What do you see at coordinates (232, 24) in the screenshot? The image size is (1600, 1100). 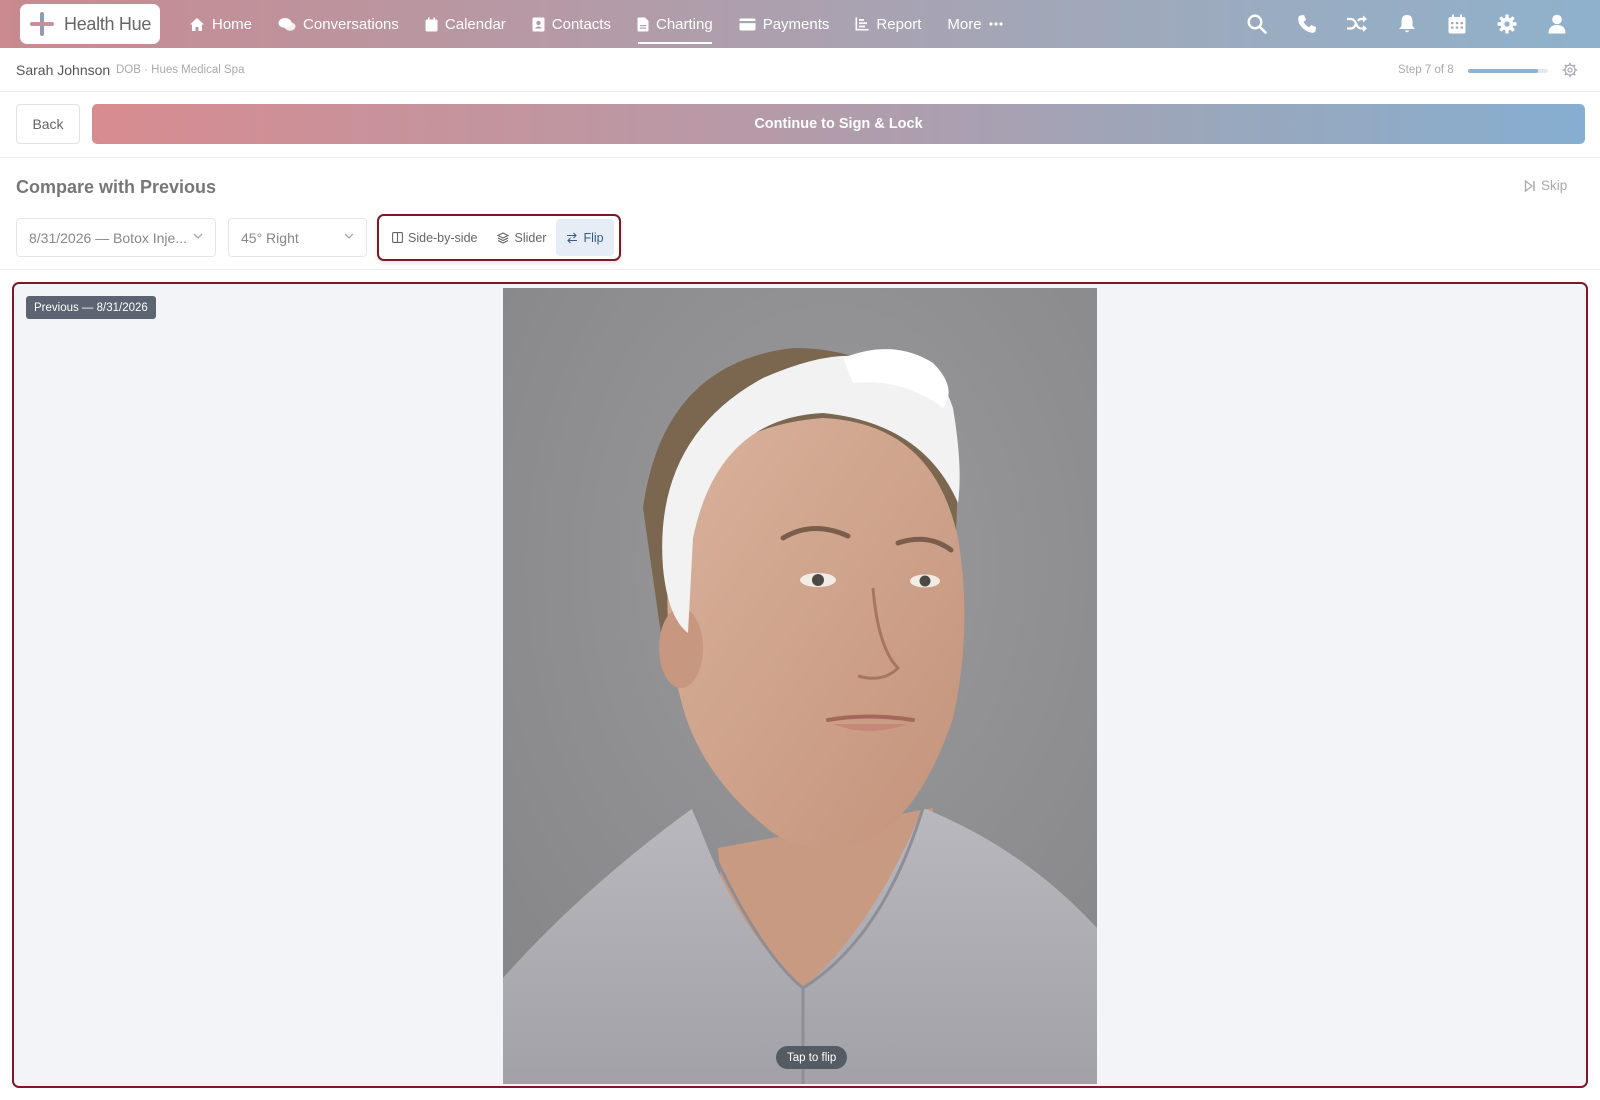 I see `nav-label: Home` at bounding box center [232, 24].